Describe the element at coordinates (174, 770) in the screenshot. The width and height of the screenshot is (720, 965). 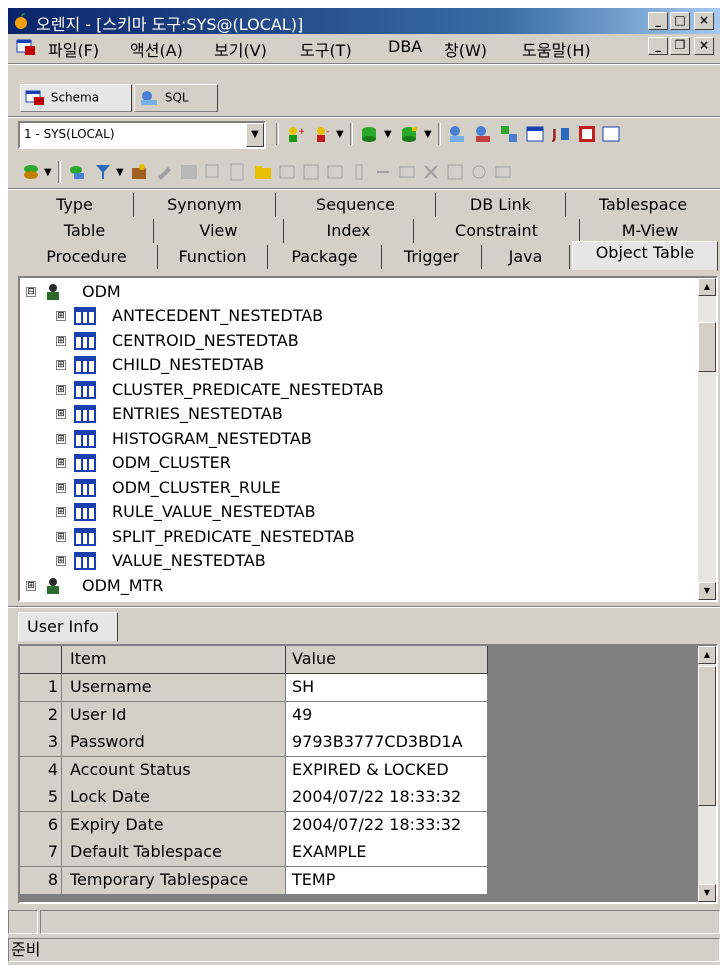
I see `cell-item: Account Status` at that location.